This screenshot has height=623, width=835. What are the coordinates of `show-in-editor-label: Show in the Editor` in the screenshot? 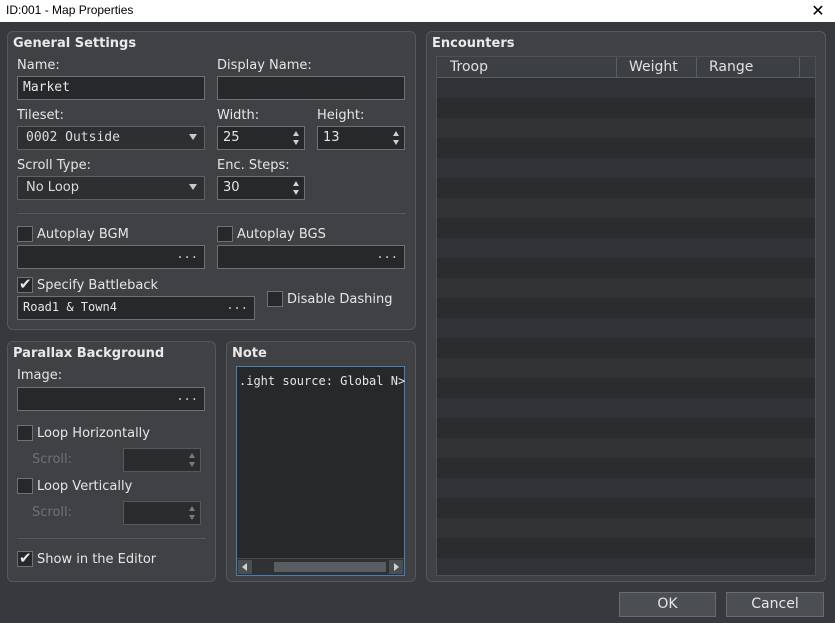 It's located at (97, 559).